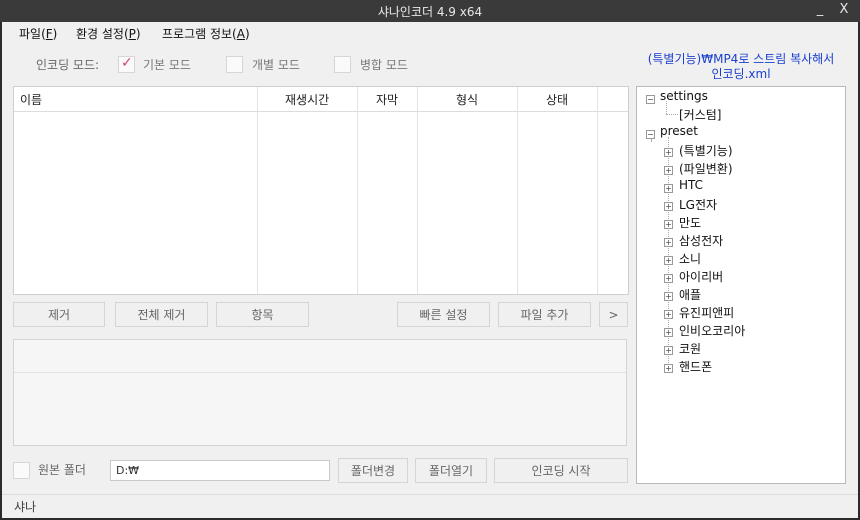 Image resolution: width=860 pixels, height=520 pixels. I want to click on tree-node-mando: 만도, so click(690, 222).